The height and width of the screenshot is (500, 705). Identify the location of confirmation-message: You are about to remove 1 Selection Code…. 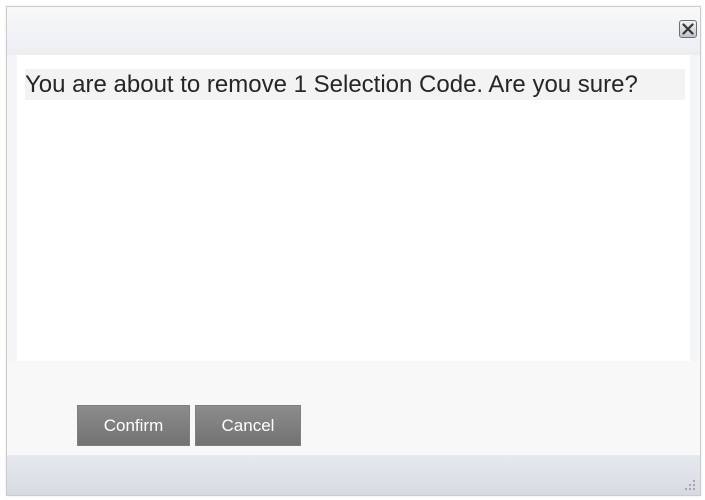
(355, 84).